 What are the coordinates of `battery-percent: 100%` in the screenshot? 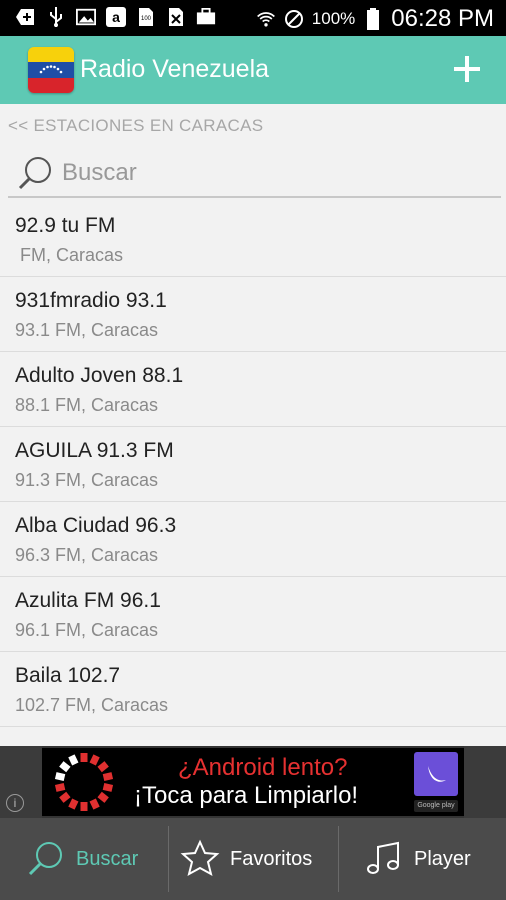 It's located at (333, 18).